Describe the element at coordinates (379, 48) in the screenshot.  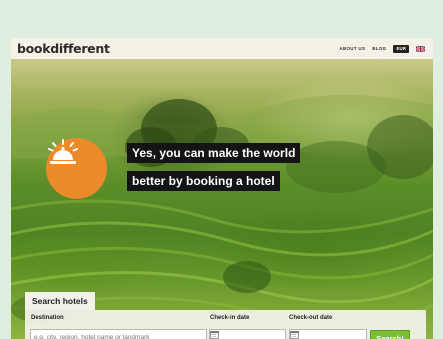
I see `nav-blog-link: BLOG` at that location.